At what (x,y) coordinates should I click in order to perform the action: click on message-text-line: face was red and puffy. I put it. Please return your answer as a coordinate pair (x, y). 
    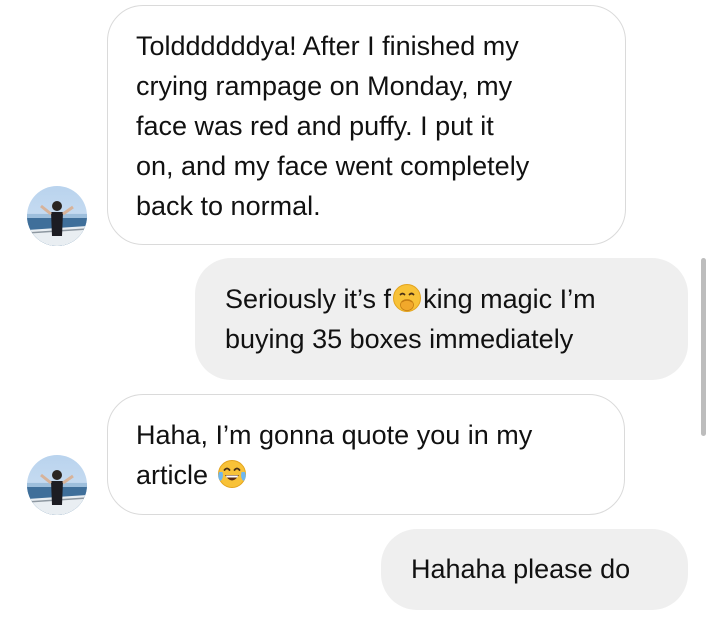
    Looking at the image, I should click on (315, 126).